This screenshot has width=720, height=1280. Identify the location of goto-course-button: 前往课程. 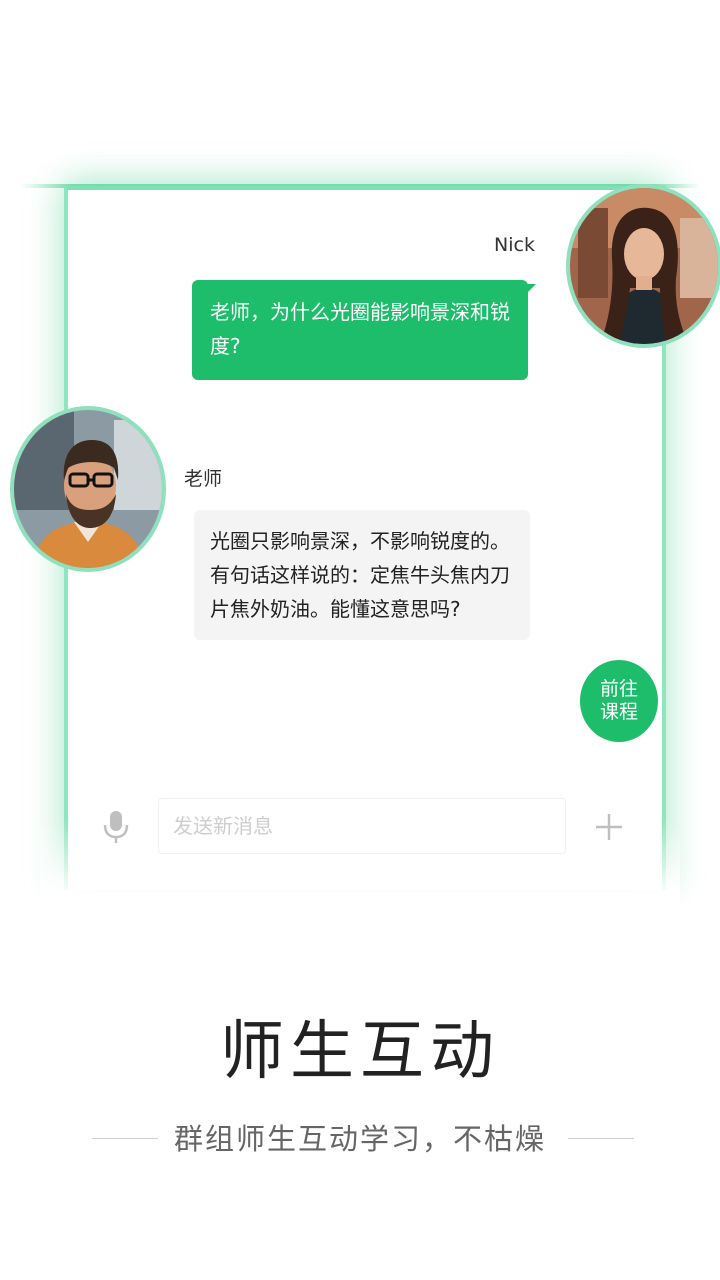
(619, 701).